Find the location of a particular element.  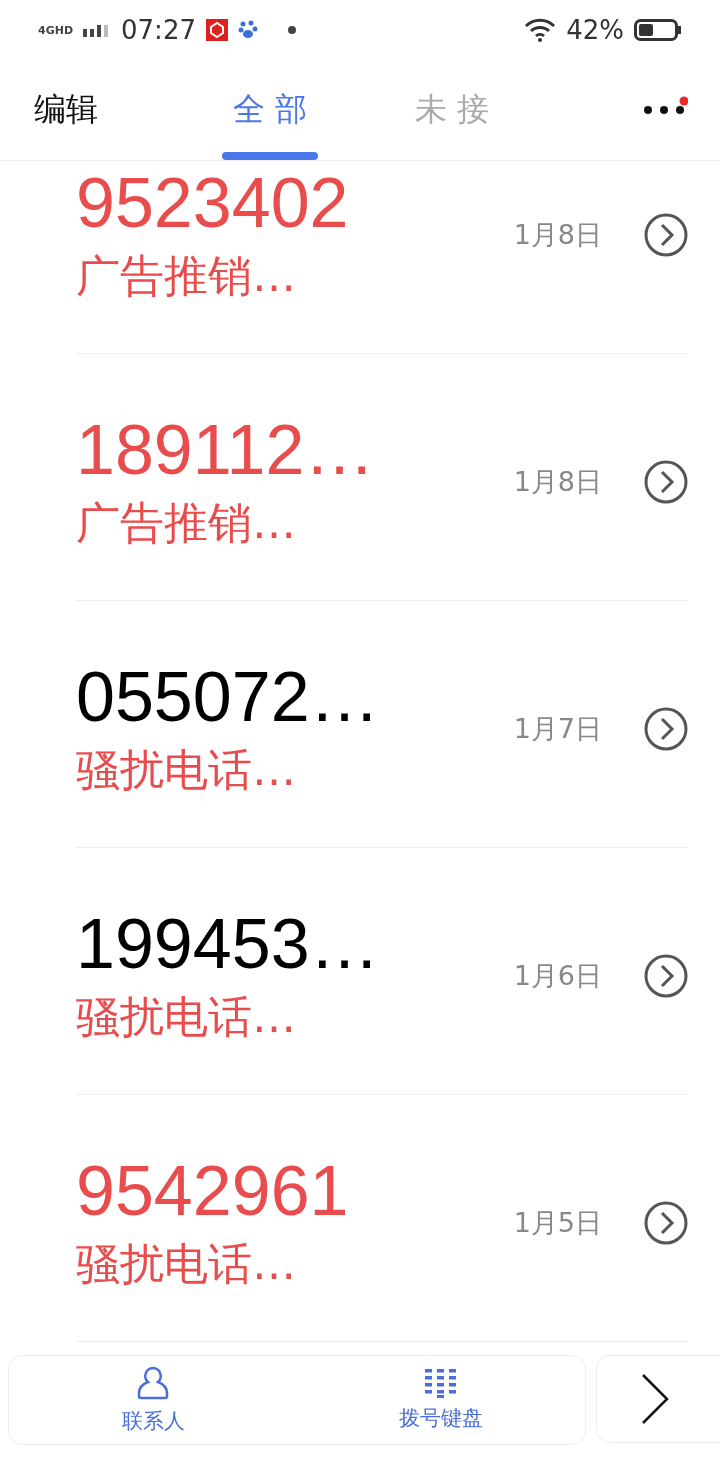

tab: 全 部 is located at coordinates (270, 110).